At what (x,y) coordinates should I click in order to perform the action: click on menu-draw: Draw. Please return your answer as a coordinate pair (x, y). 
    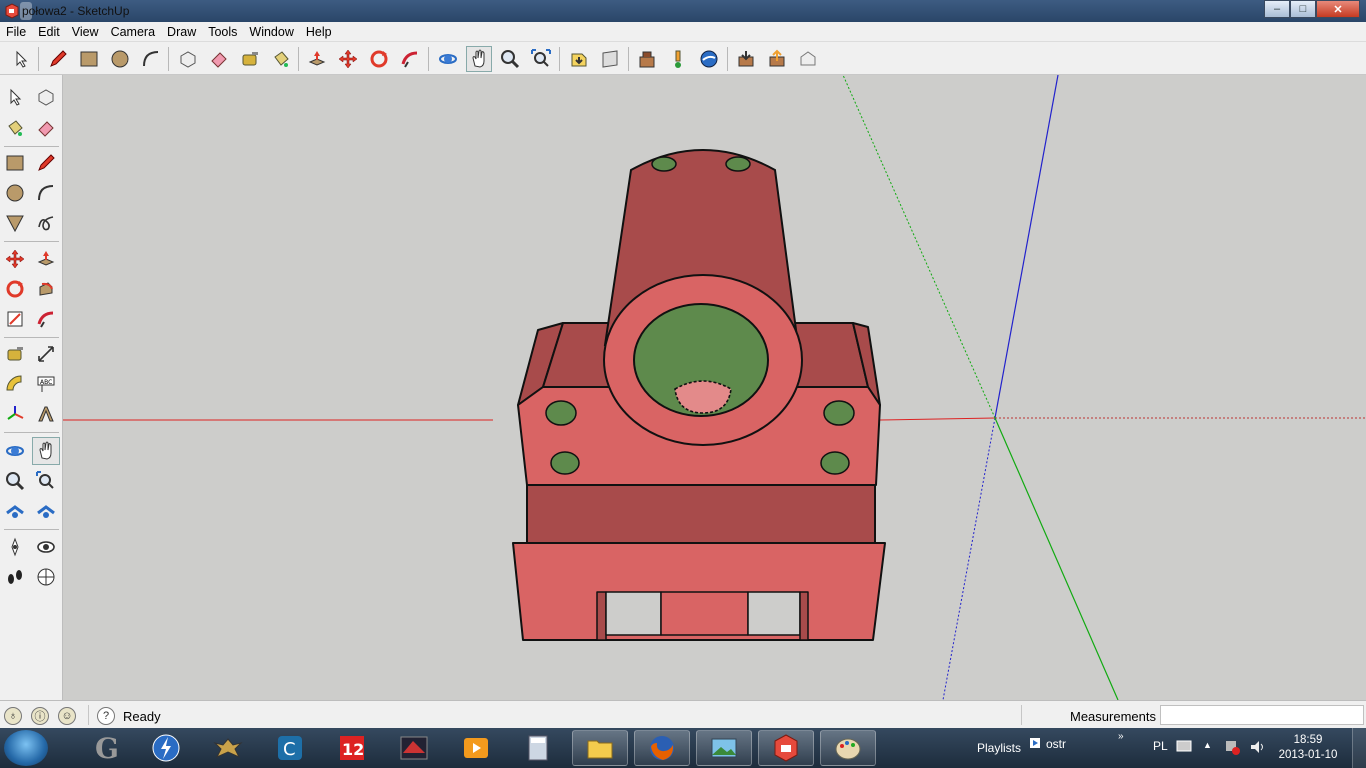
    Looking at the image, I should click on (181, 32).